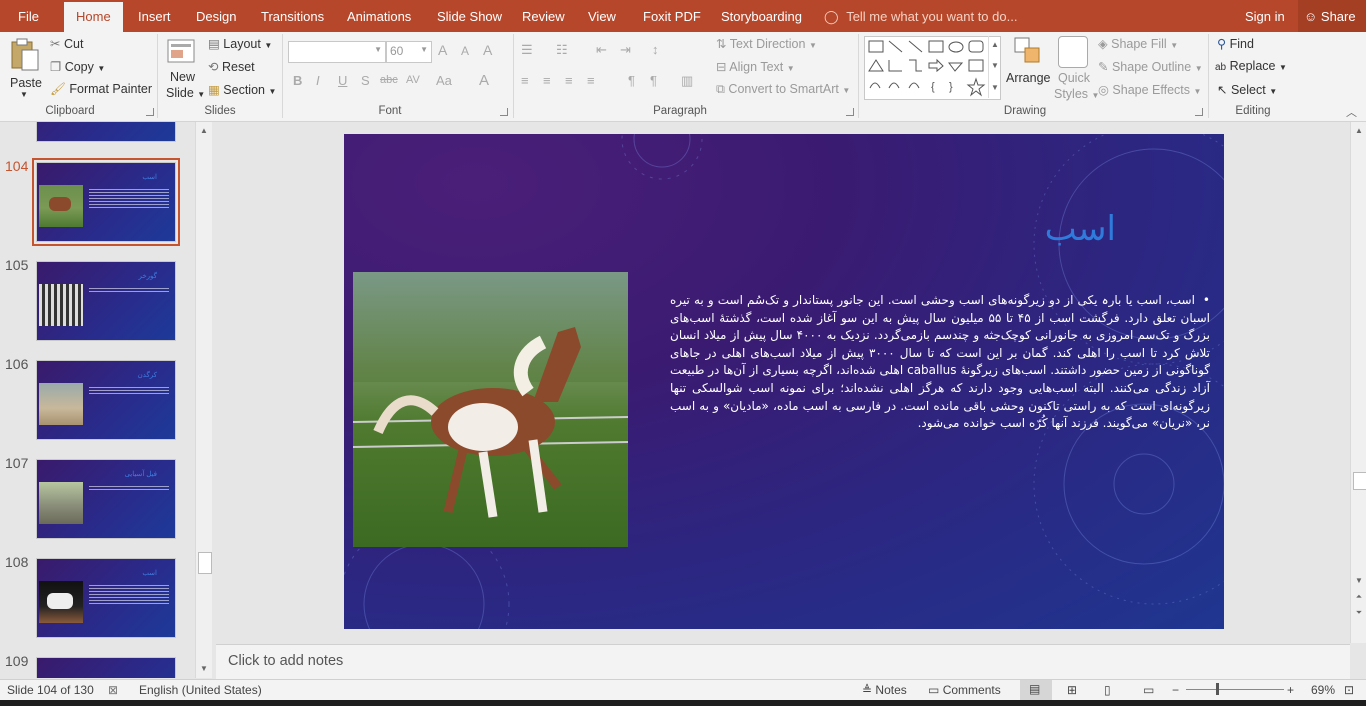 The image size is (1366, 706). What do you see at coordinates (106, 499) in the screenshot?
I see `slide-thumbnail: فیل آسیایی` at bounding box center [106, 499].